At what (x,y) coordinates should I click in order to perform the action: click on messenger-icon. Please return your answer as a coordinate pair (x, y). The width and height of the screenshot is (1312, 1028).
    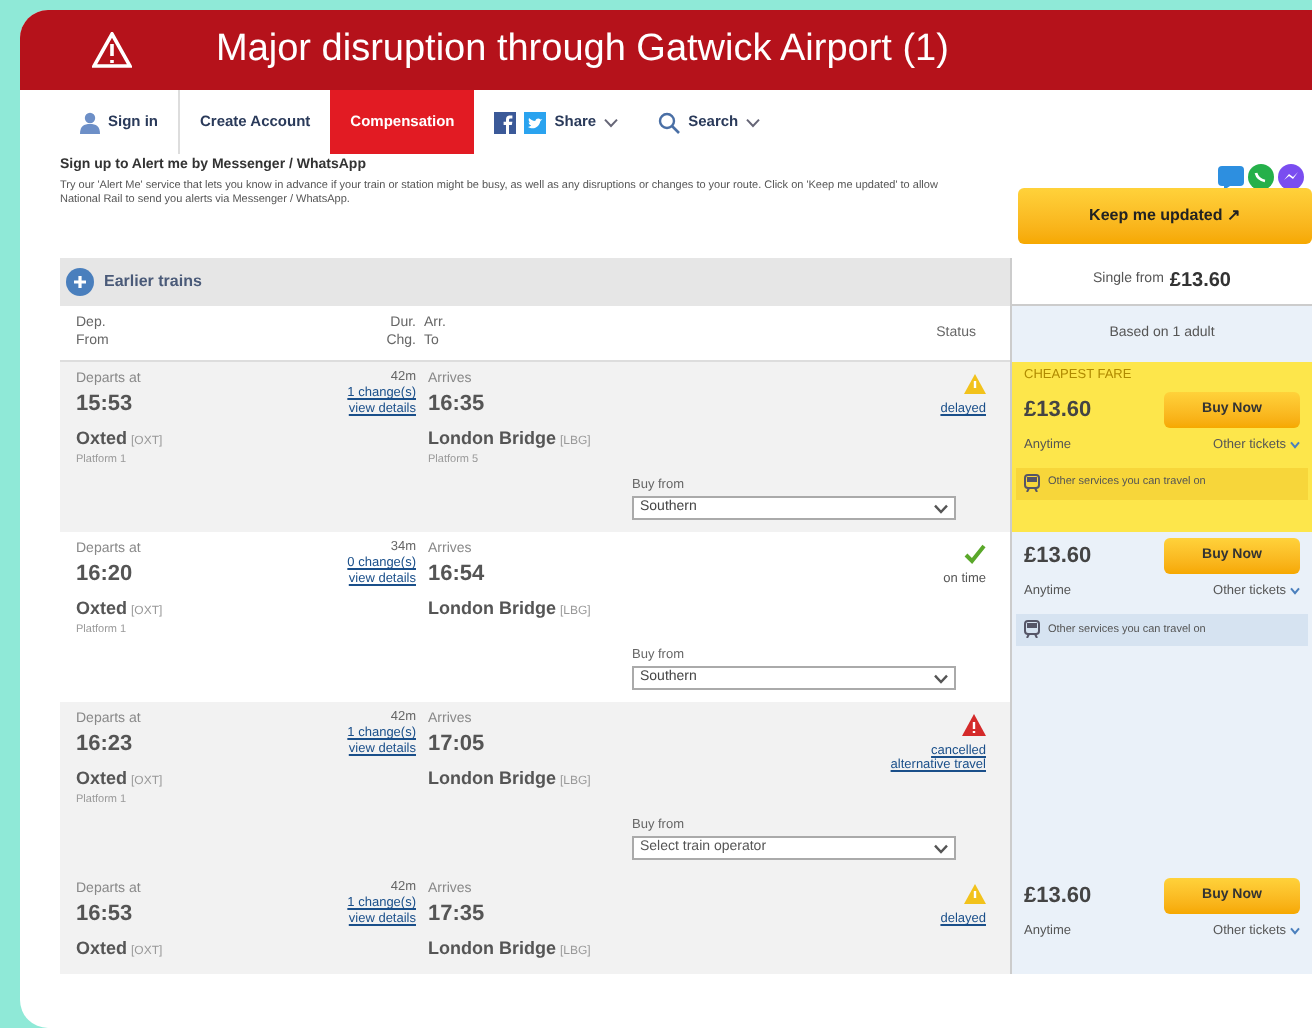
    Looking at the image, I should click on (1291, 177).